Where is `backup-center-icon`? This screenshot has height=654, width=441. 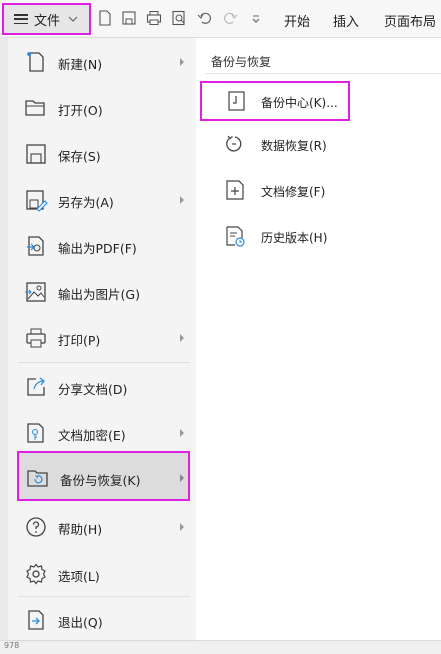 backup-center-icon is located at coordinates (236, 101).